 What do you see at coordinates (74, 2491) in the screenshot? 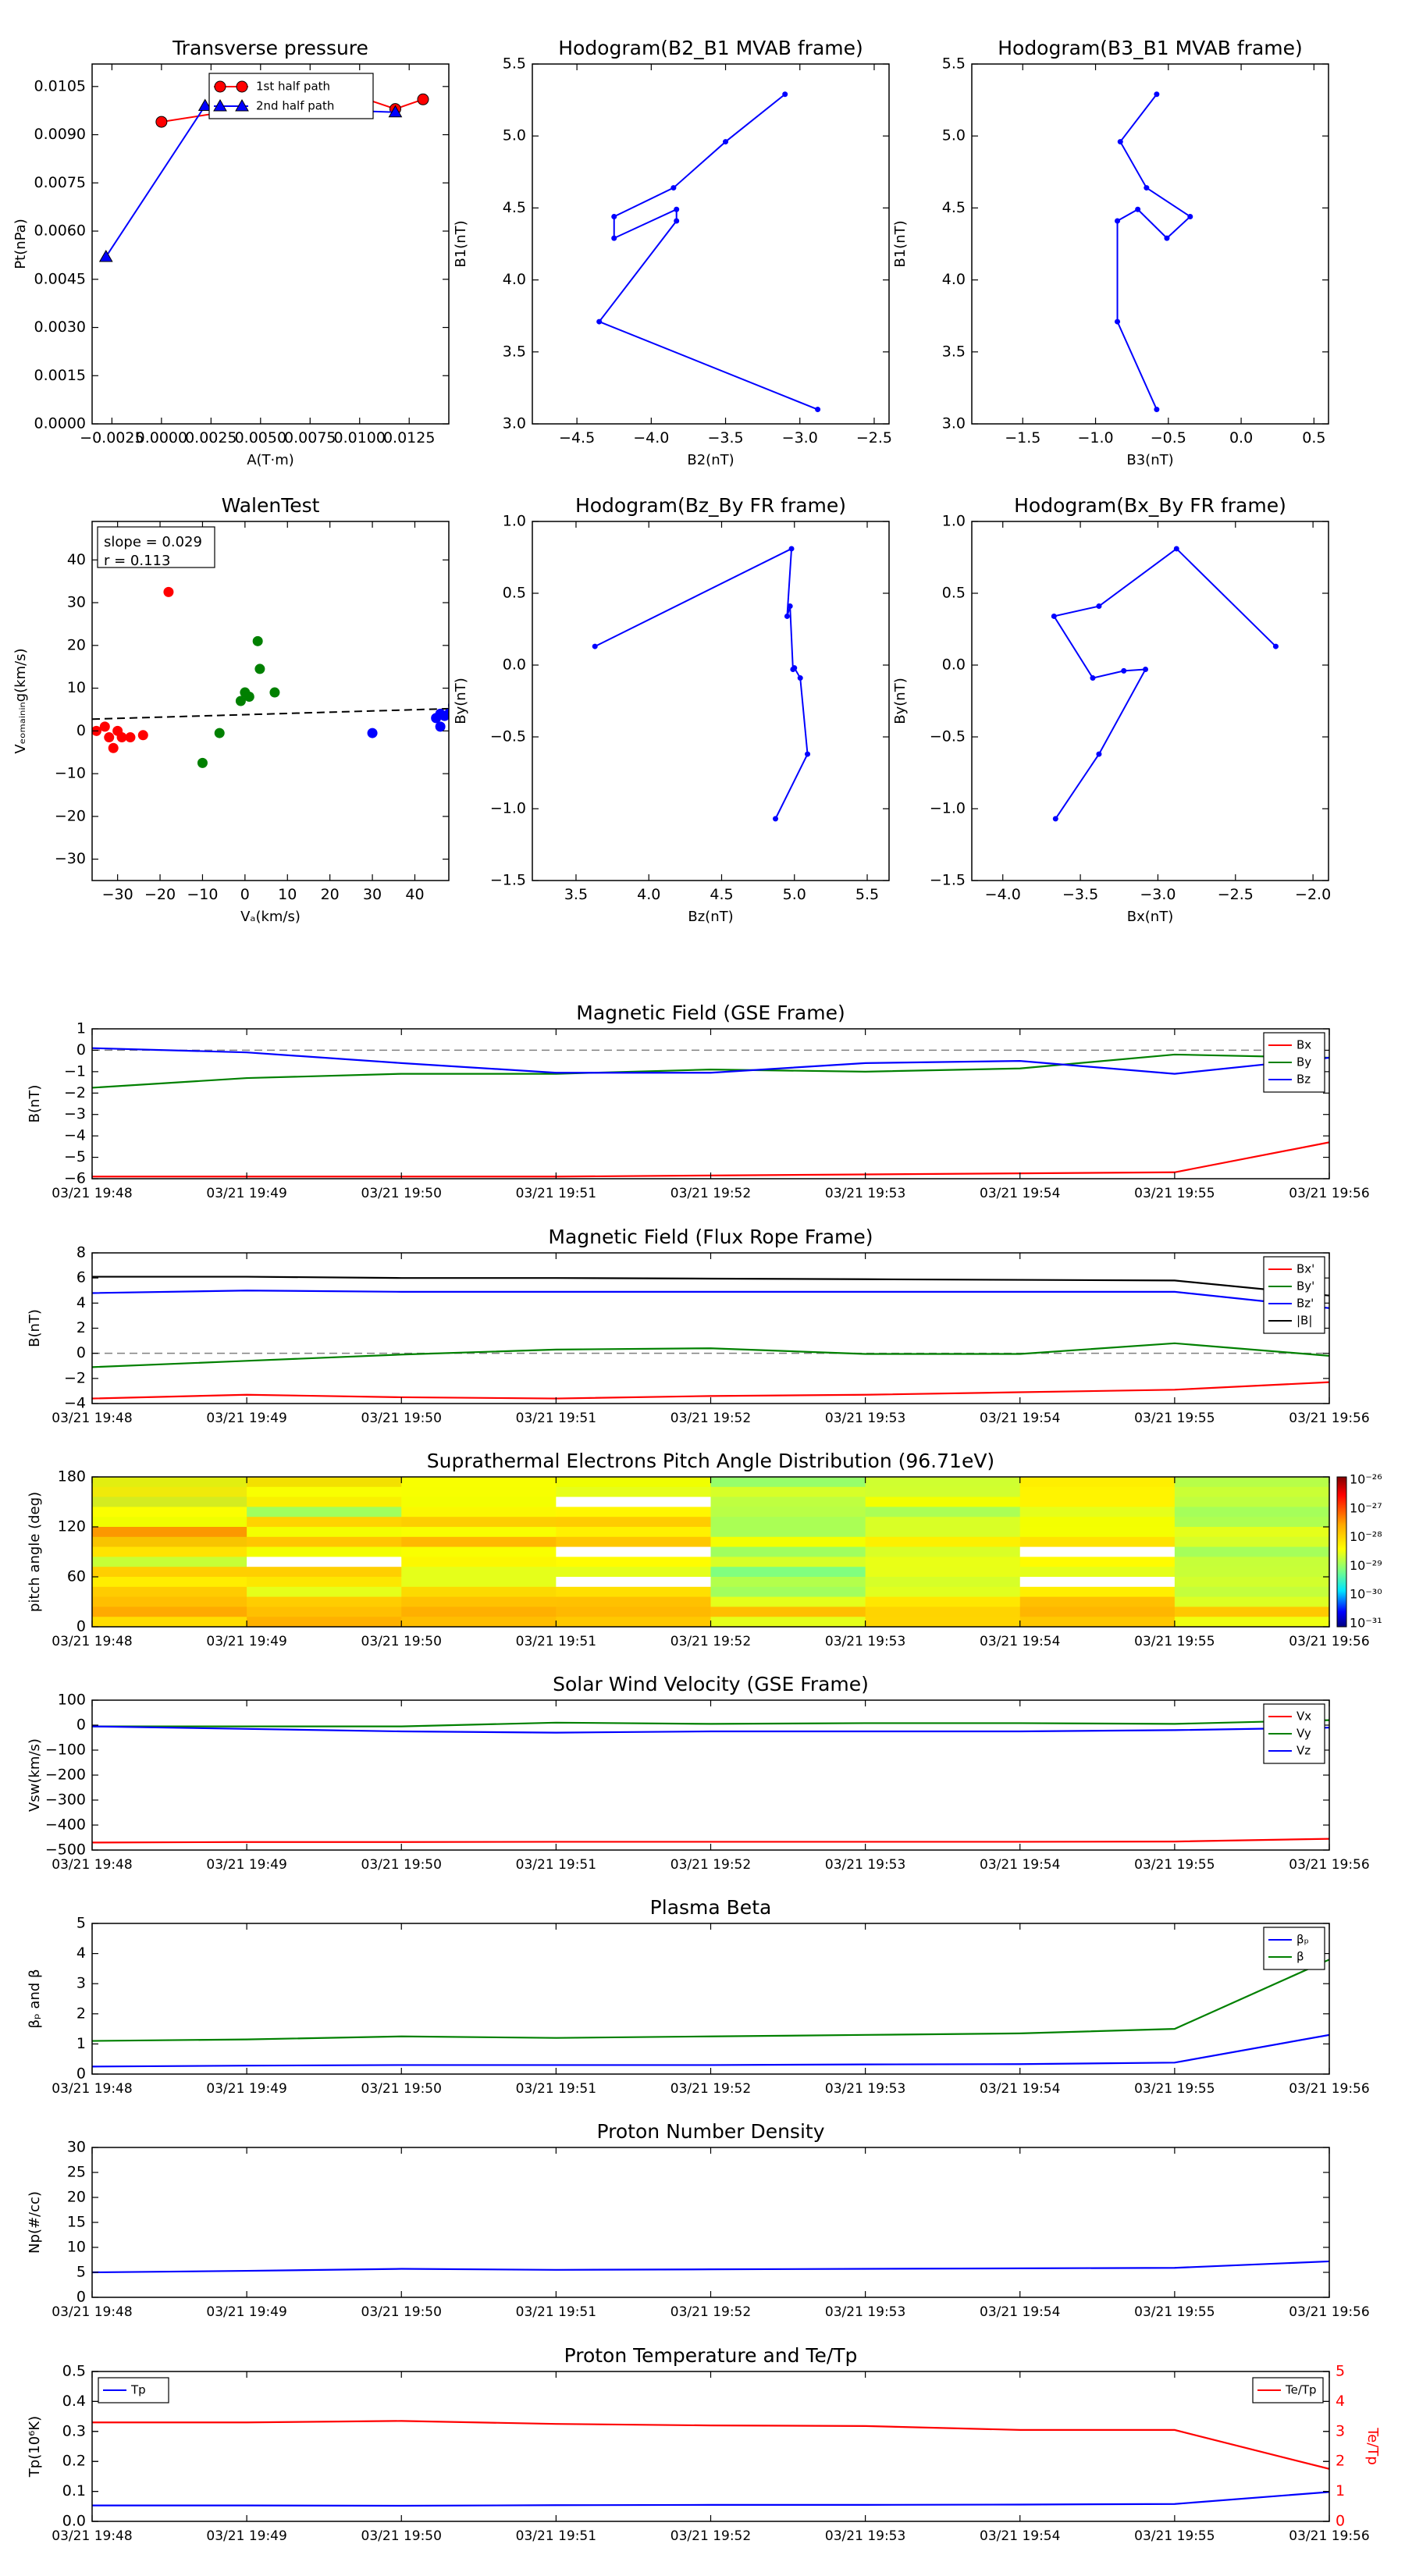
I see `tp-ytick-label: 0.1` at bounding box center [74, 2491].